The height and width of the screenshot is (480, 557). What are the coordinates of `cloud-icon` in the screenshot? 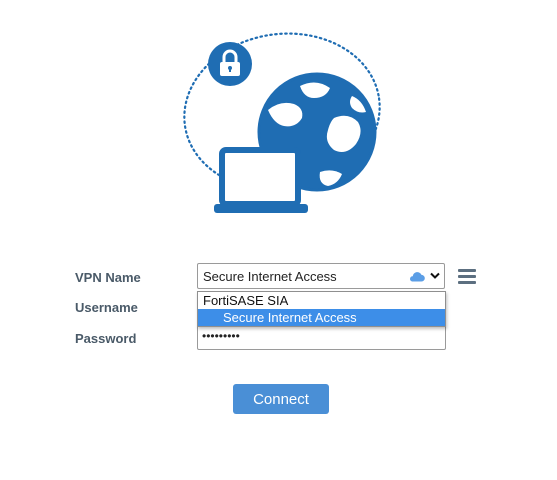 It's located at (417, 277).